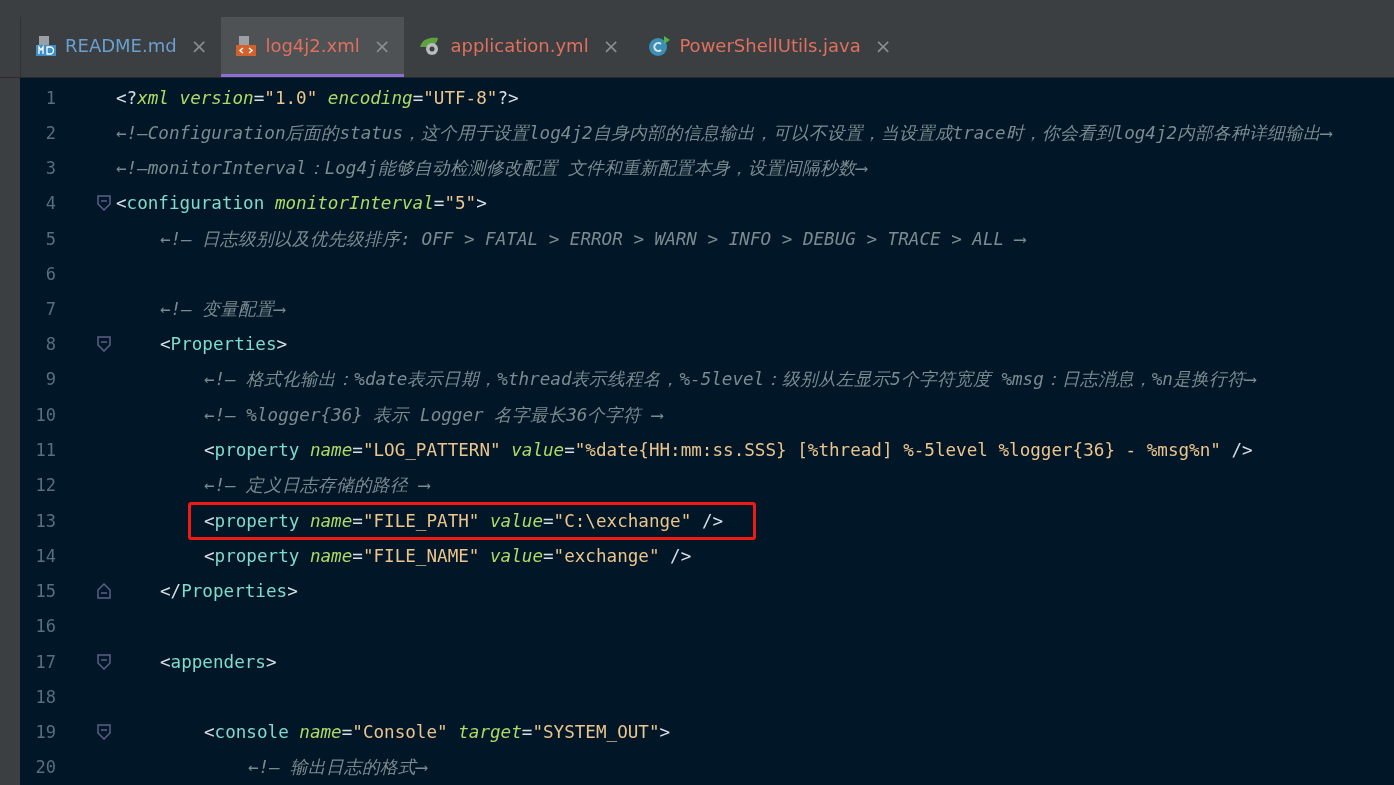 The width and height of the screenshot is (1394, 785). Describe the element at coordinates (769, 47) in the screenshot. I see `file-tab: PowerShellUtils.java ×` at that location.